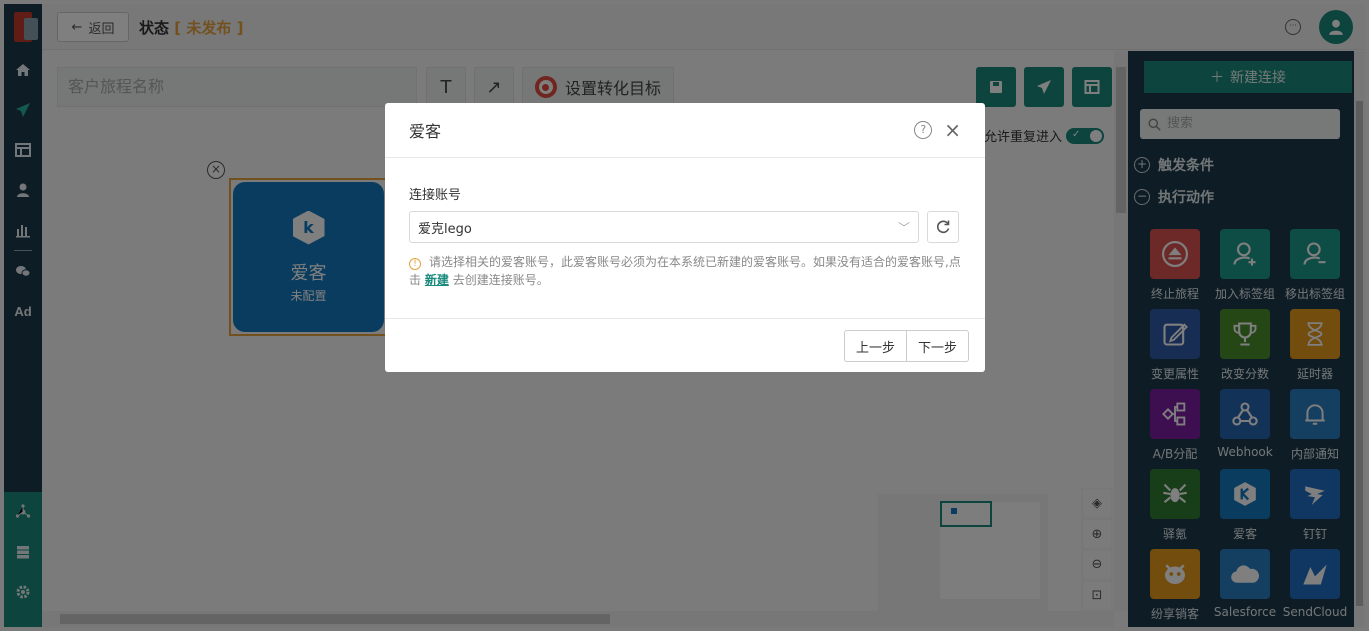 The height and width of the screenshot is (631, 1369). What do you see at coordinates (445, 229) in the screenshot?
I see `account-select-value: 爱克lego` at bounding box center [445, 229].